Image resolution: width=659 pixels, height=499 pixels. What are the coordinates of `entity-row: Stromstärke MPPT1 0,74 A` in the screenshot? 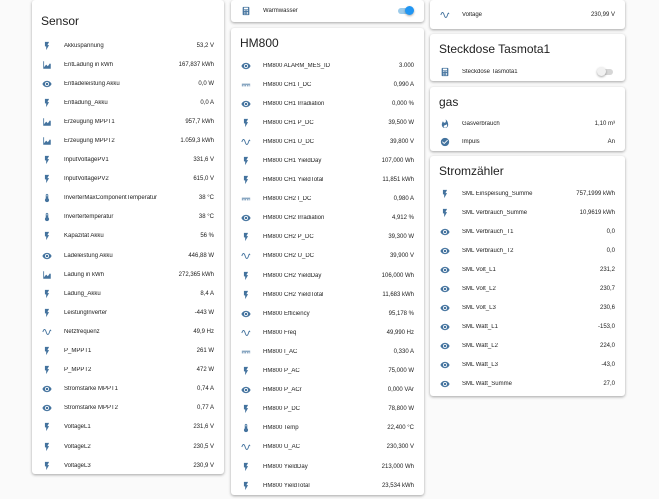 It's located at (128, 389).